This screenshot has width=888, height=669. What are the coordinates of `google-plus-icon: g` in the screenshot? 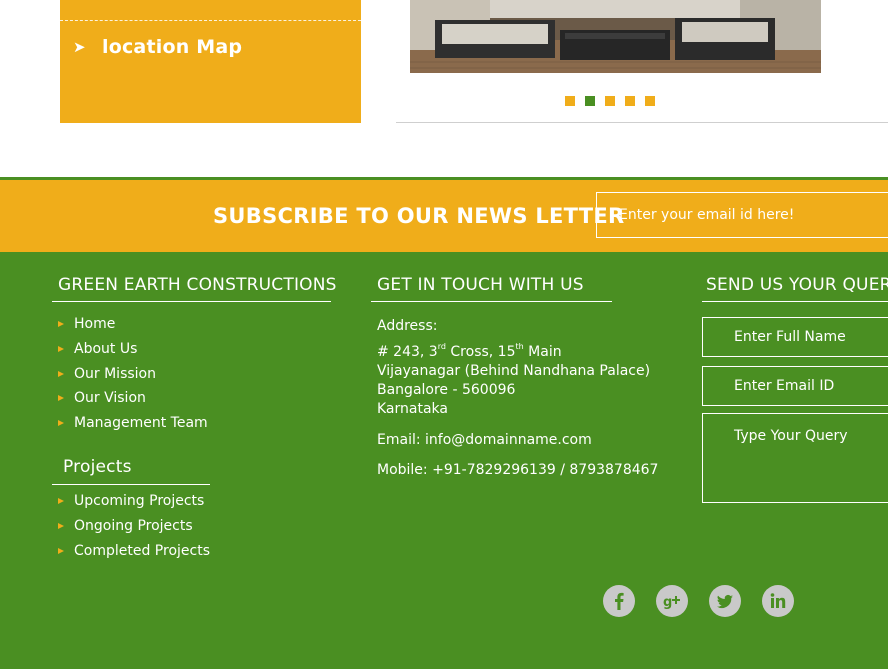 It's located at (672, 601).